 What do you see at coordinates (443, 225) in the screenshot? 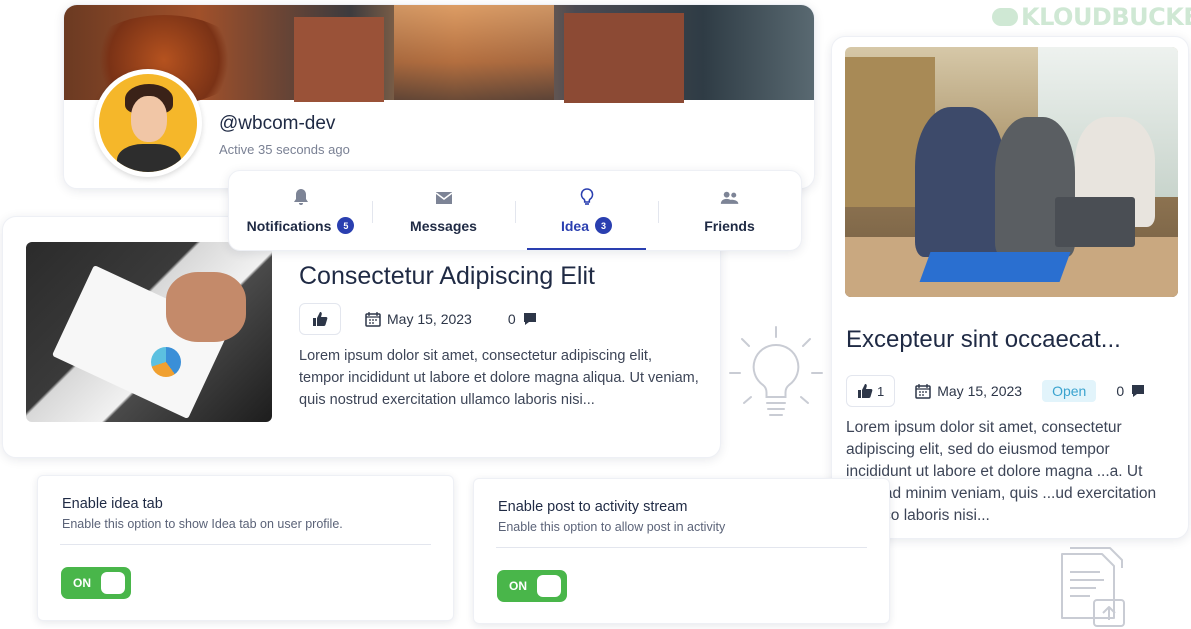
I see `tab-label: Messages` at bounding box center [443, 225].